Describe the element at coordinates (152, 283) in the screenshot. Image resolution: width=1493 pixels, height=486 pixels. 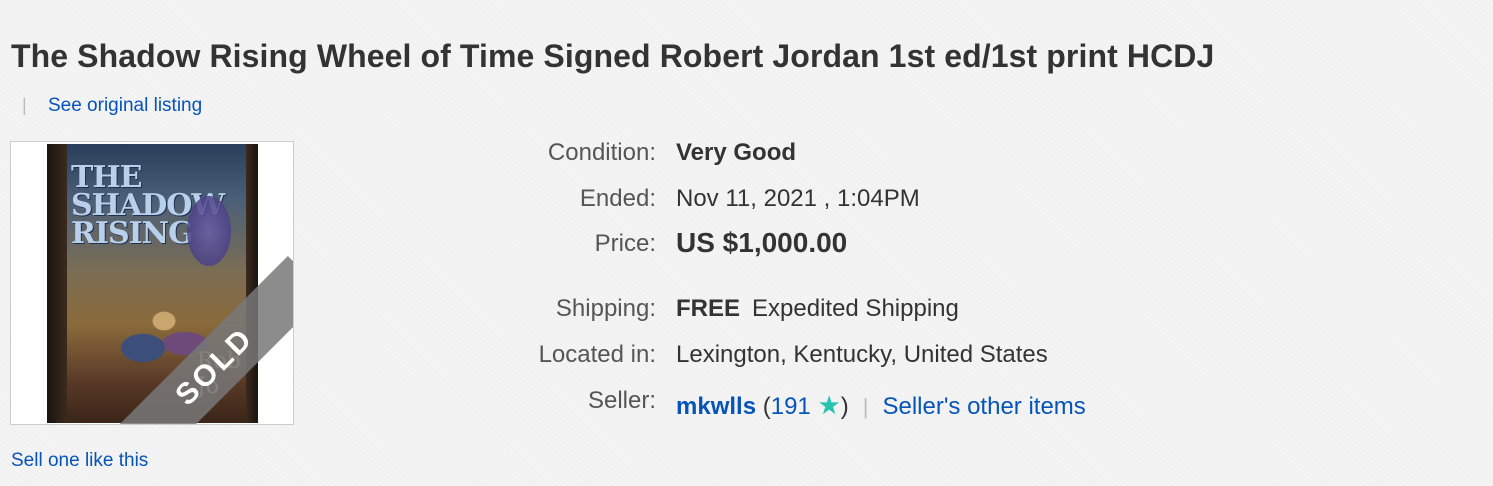
I see `item-photo: THE SHADOW RISING RobJo SOLD` at that location.